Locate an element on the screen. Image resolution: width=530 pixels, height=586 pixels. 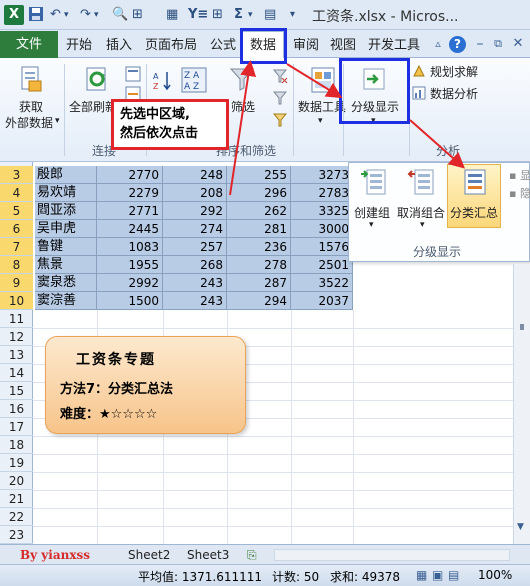
status-count: 计数: 50 is located at coordinates (296, 577).